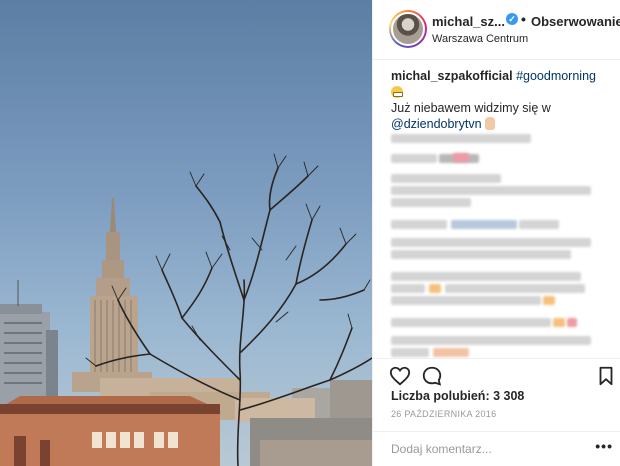 This screenshot has width=620, height=466. I want to click on speech-bubble-icon, so click(432, 376).